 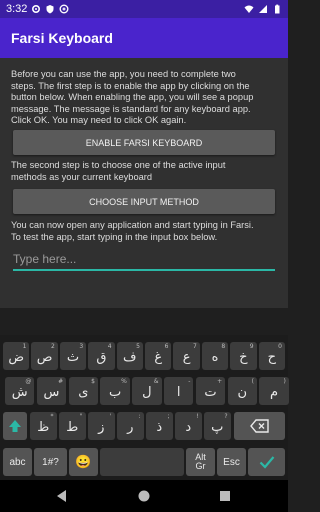 I want to click on battery-icon, so click(x=277, y=9).